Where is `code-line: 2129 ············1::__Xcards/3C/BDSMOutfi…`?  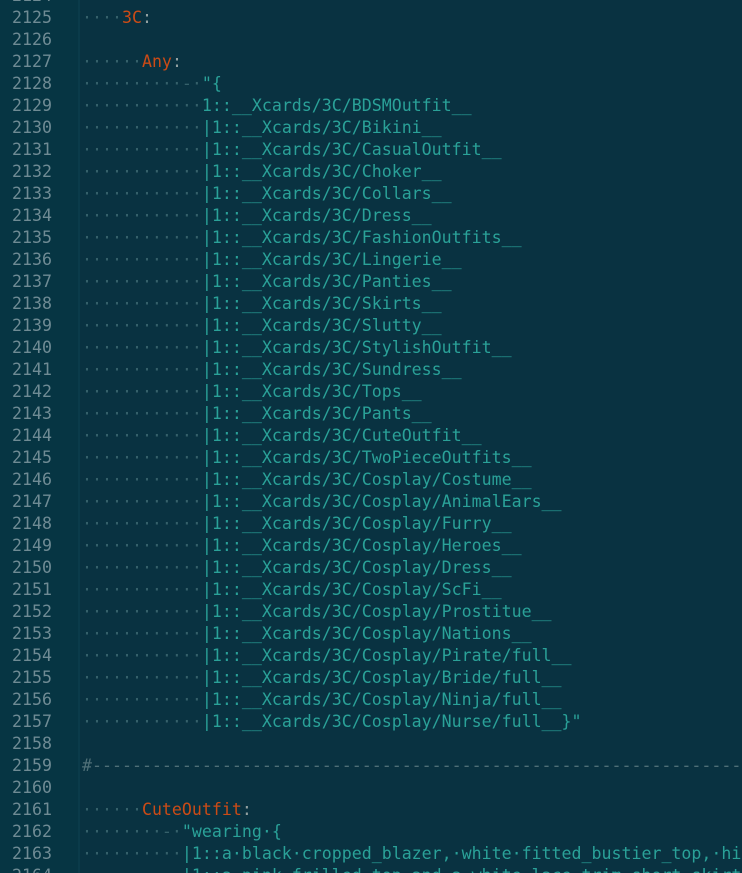 code-line: 2129 ············1::__Xcards/3C/BDSMOutfi… is located at coordinates (371, 106).